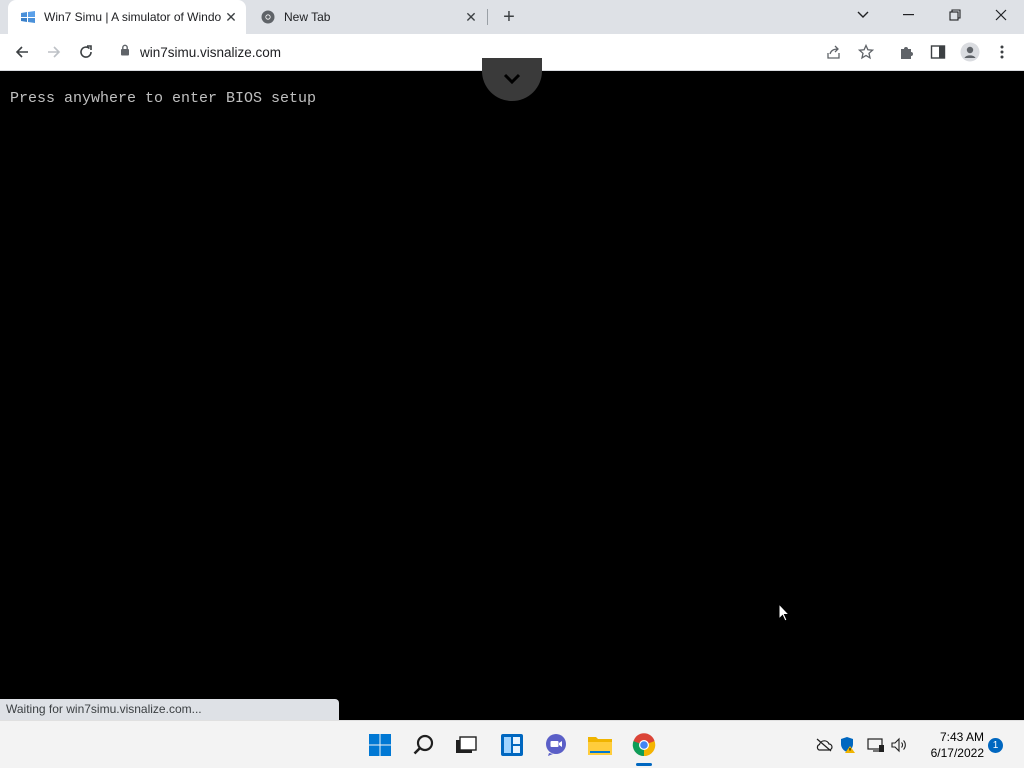  What do you see at coordinates (211, 52) in the screenshot?
I see `url-text: win7simu.visnalize.com` at bounding box center [211, 52].